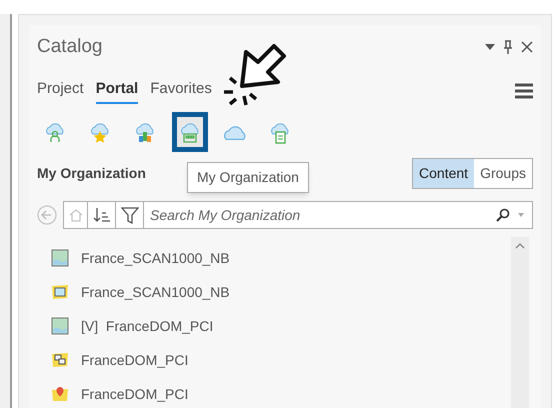 Image resolution: width=560 pixels, height=408 pixels. I want to click on menu-icon, so click(524, 90).